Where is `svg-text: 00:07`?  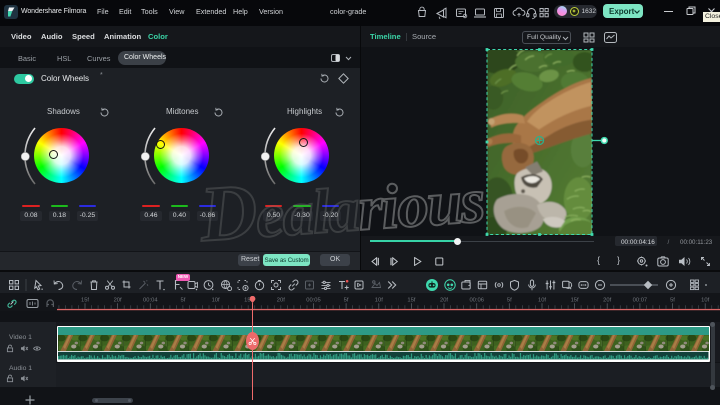
svg-text: 00:07 is located at coordinates (640, 301).